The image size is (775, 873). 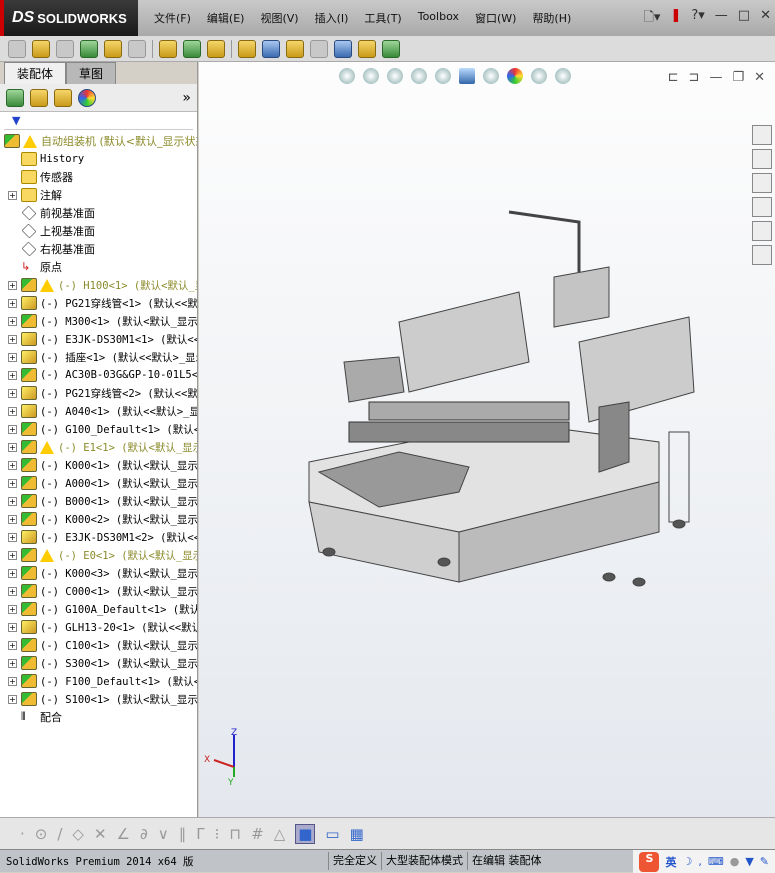 What do you see at coordinates (495, 18) in the screenshot?
I see `menu-item-6: 窗口(W)` at bounding box center [495, 18].